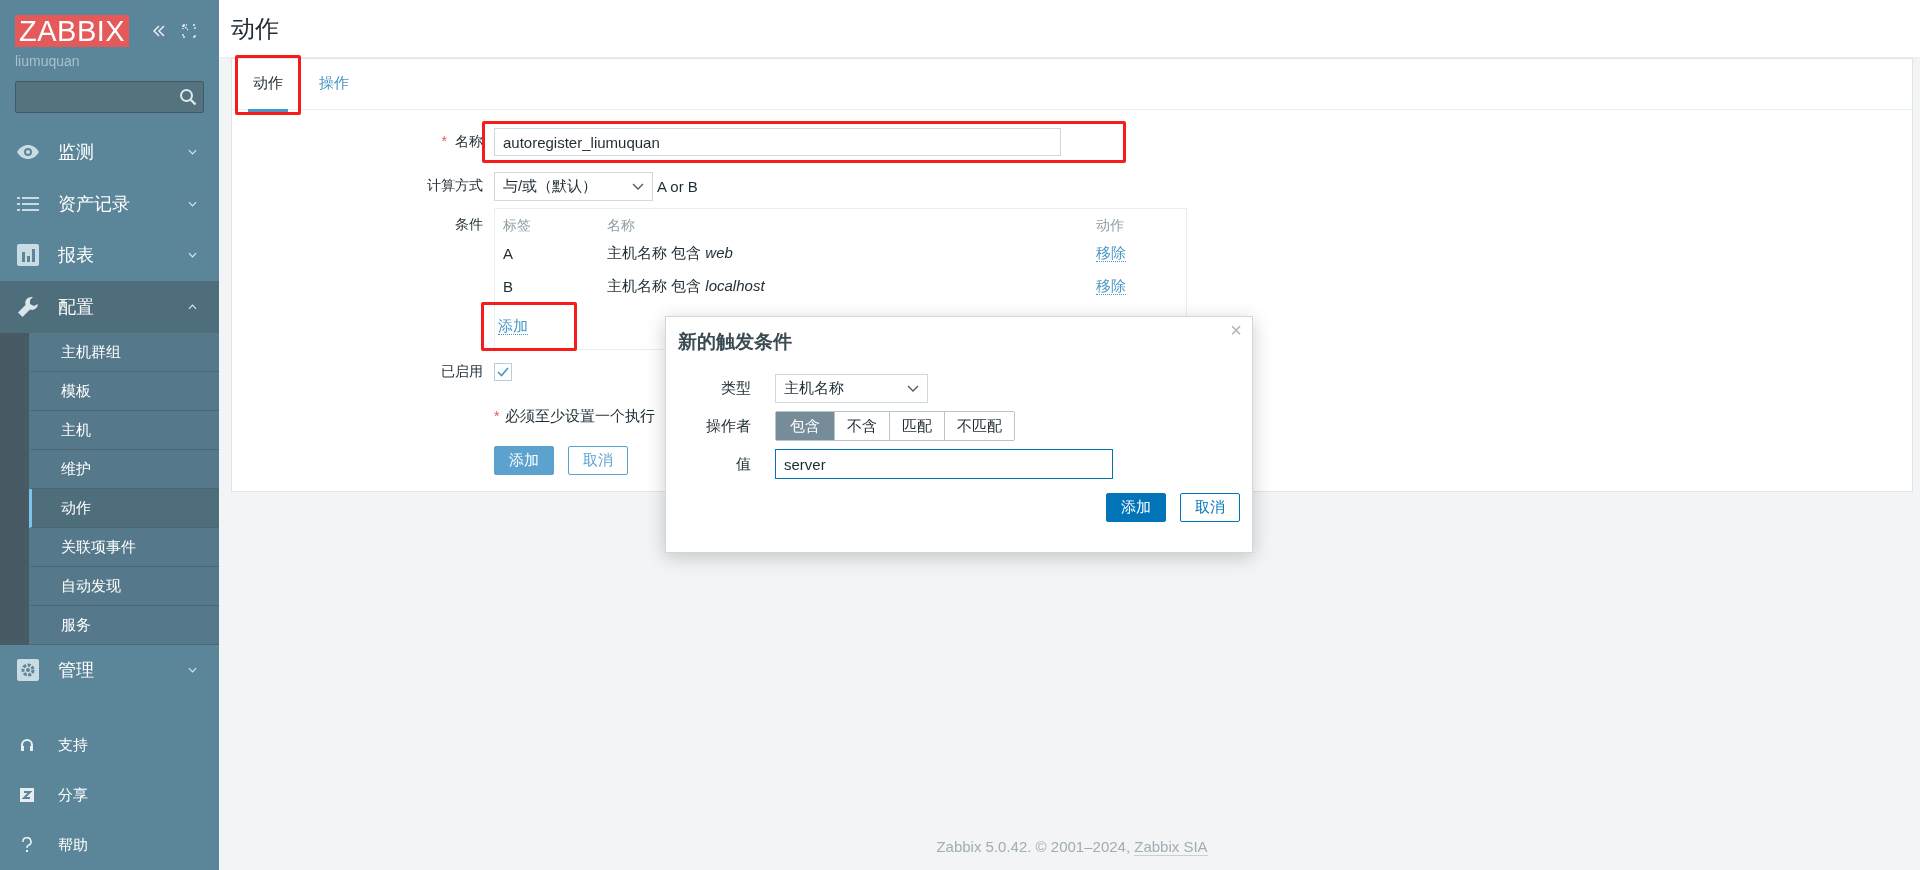  What do you see at coordinates (334, 85) in the screenshot?
I see `tab: 操作` at bounding box center [334, 85].